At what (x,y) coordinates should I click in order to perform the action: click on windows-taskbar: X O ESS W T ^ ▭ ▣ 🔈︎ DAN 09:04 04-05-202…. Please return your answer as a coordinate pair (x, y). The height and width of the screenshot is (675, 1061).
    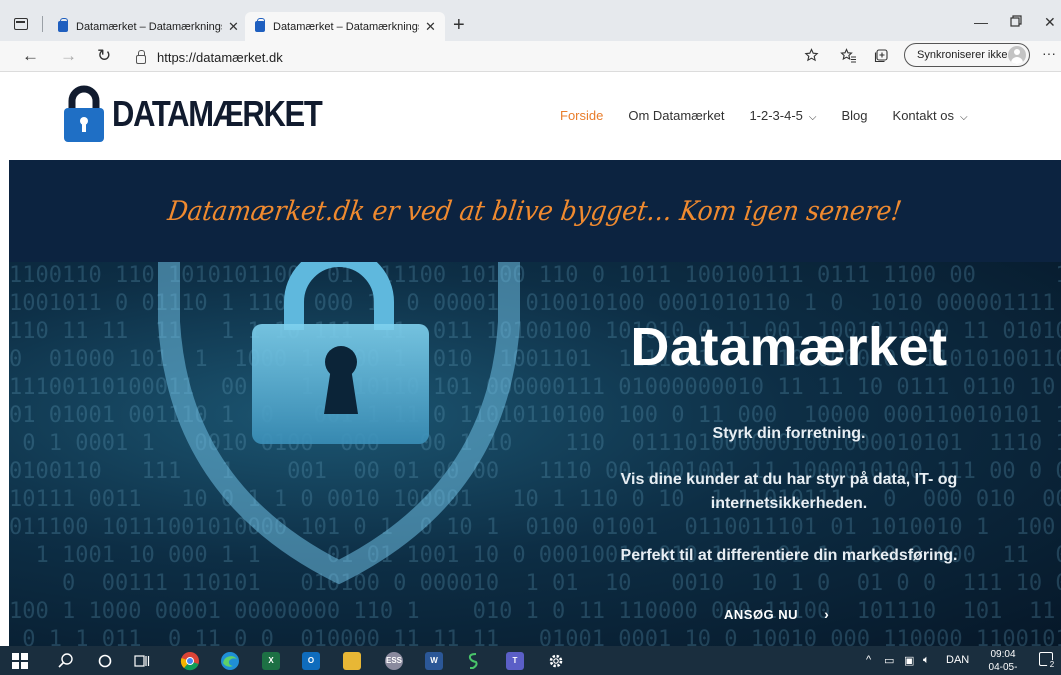
    Looking at the image, I should click on (530, 660).